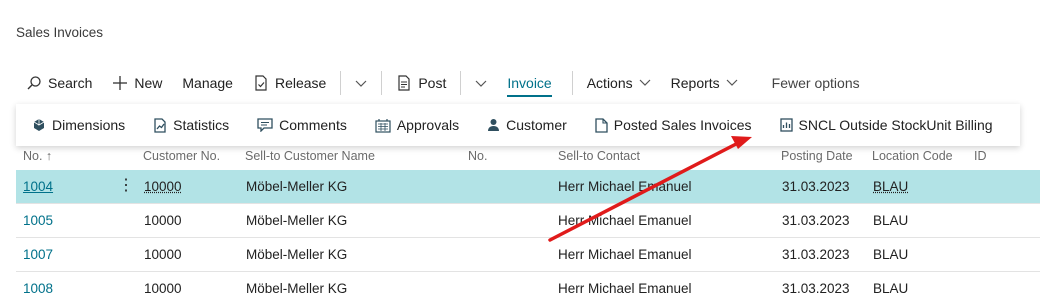  Describe the element at coordinates (536, 125) in the screenshot. I see `customer-label: Customer` at that location.